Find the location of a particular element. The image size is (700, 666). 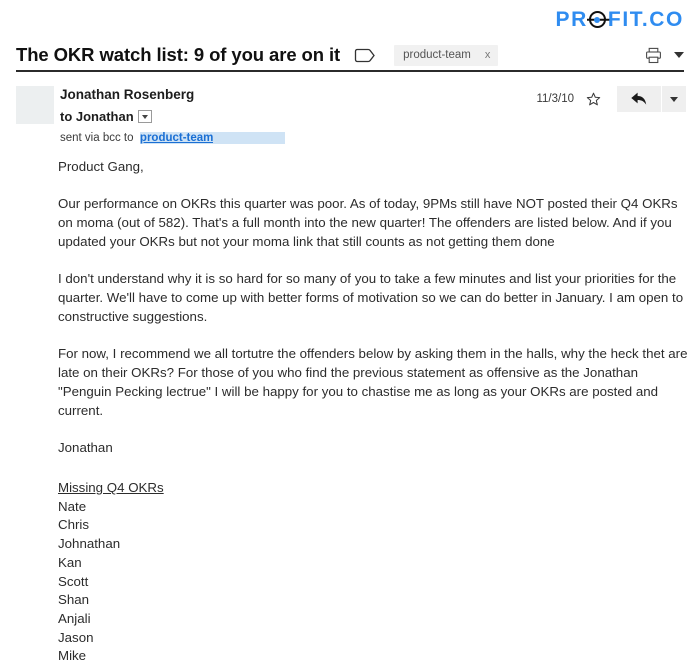

printer-icon is located at coordinates (653, 55).